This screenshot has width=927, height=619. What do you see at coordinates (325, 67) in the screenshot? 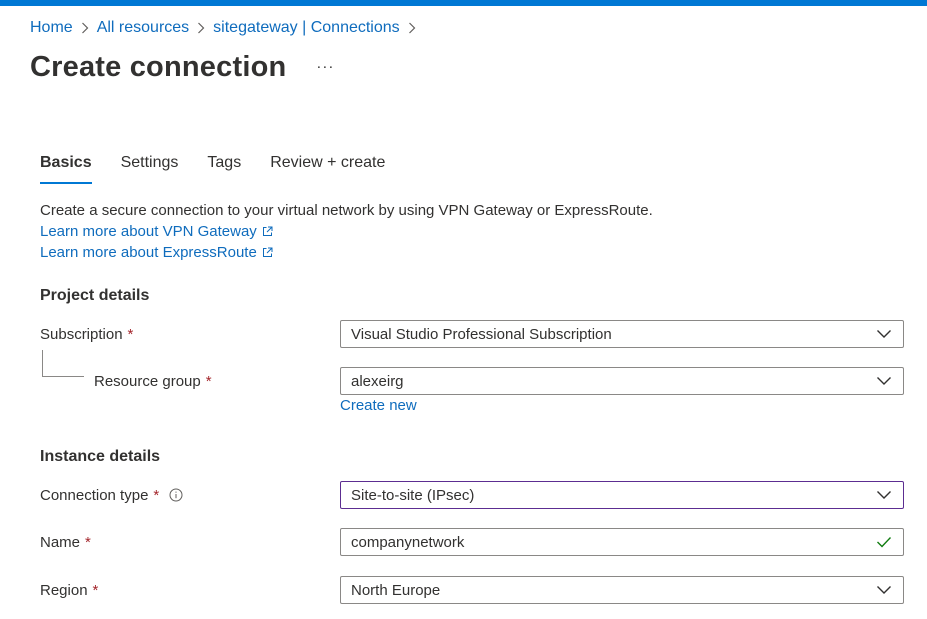
I see `more-options-button: ···` at bounding box center [325, 67].